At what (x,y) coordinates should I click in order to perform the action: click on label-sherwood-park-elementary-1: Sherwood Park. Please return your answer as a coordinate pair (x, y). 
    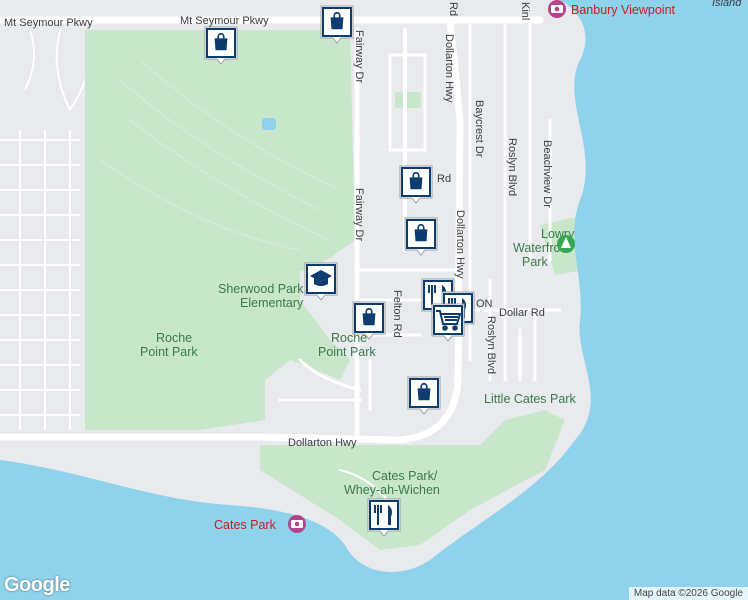
    Looking at the image, I should click on (261, 289).